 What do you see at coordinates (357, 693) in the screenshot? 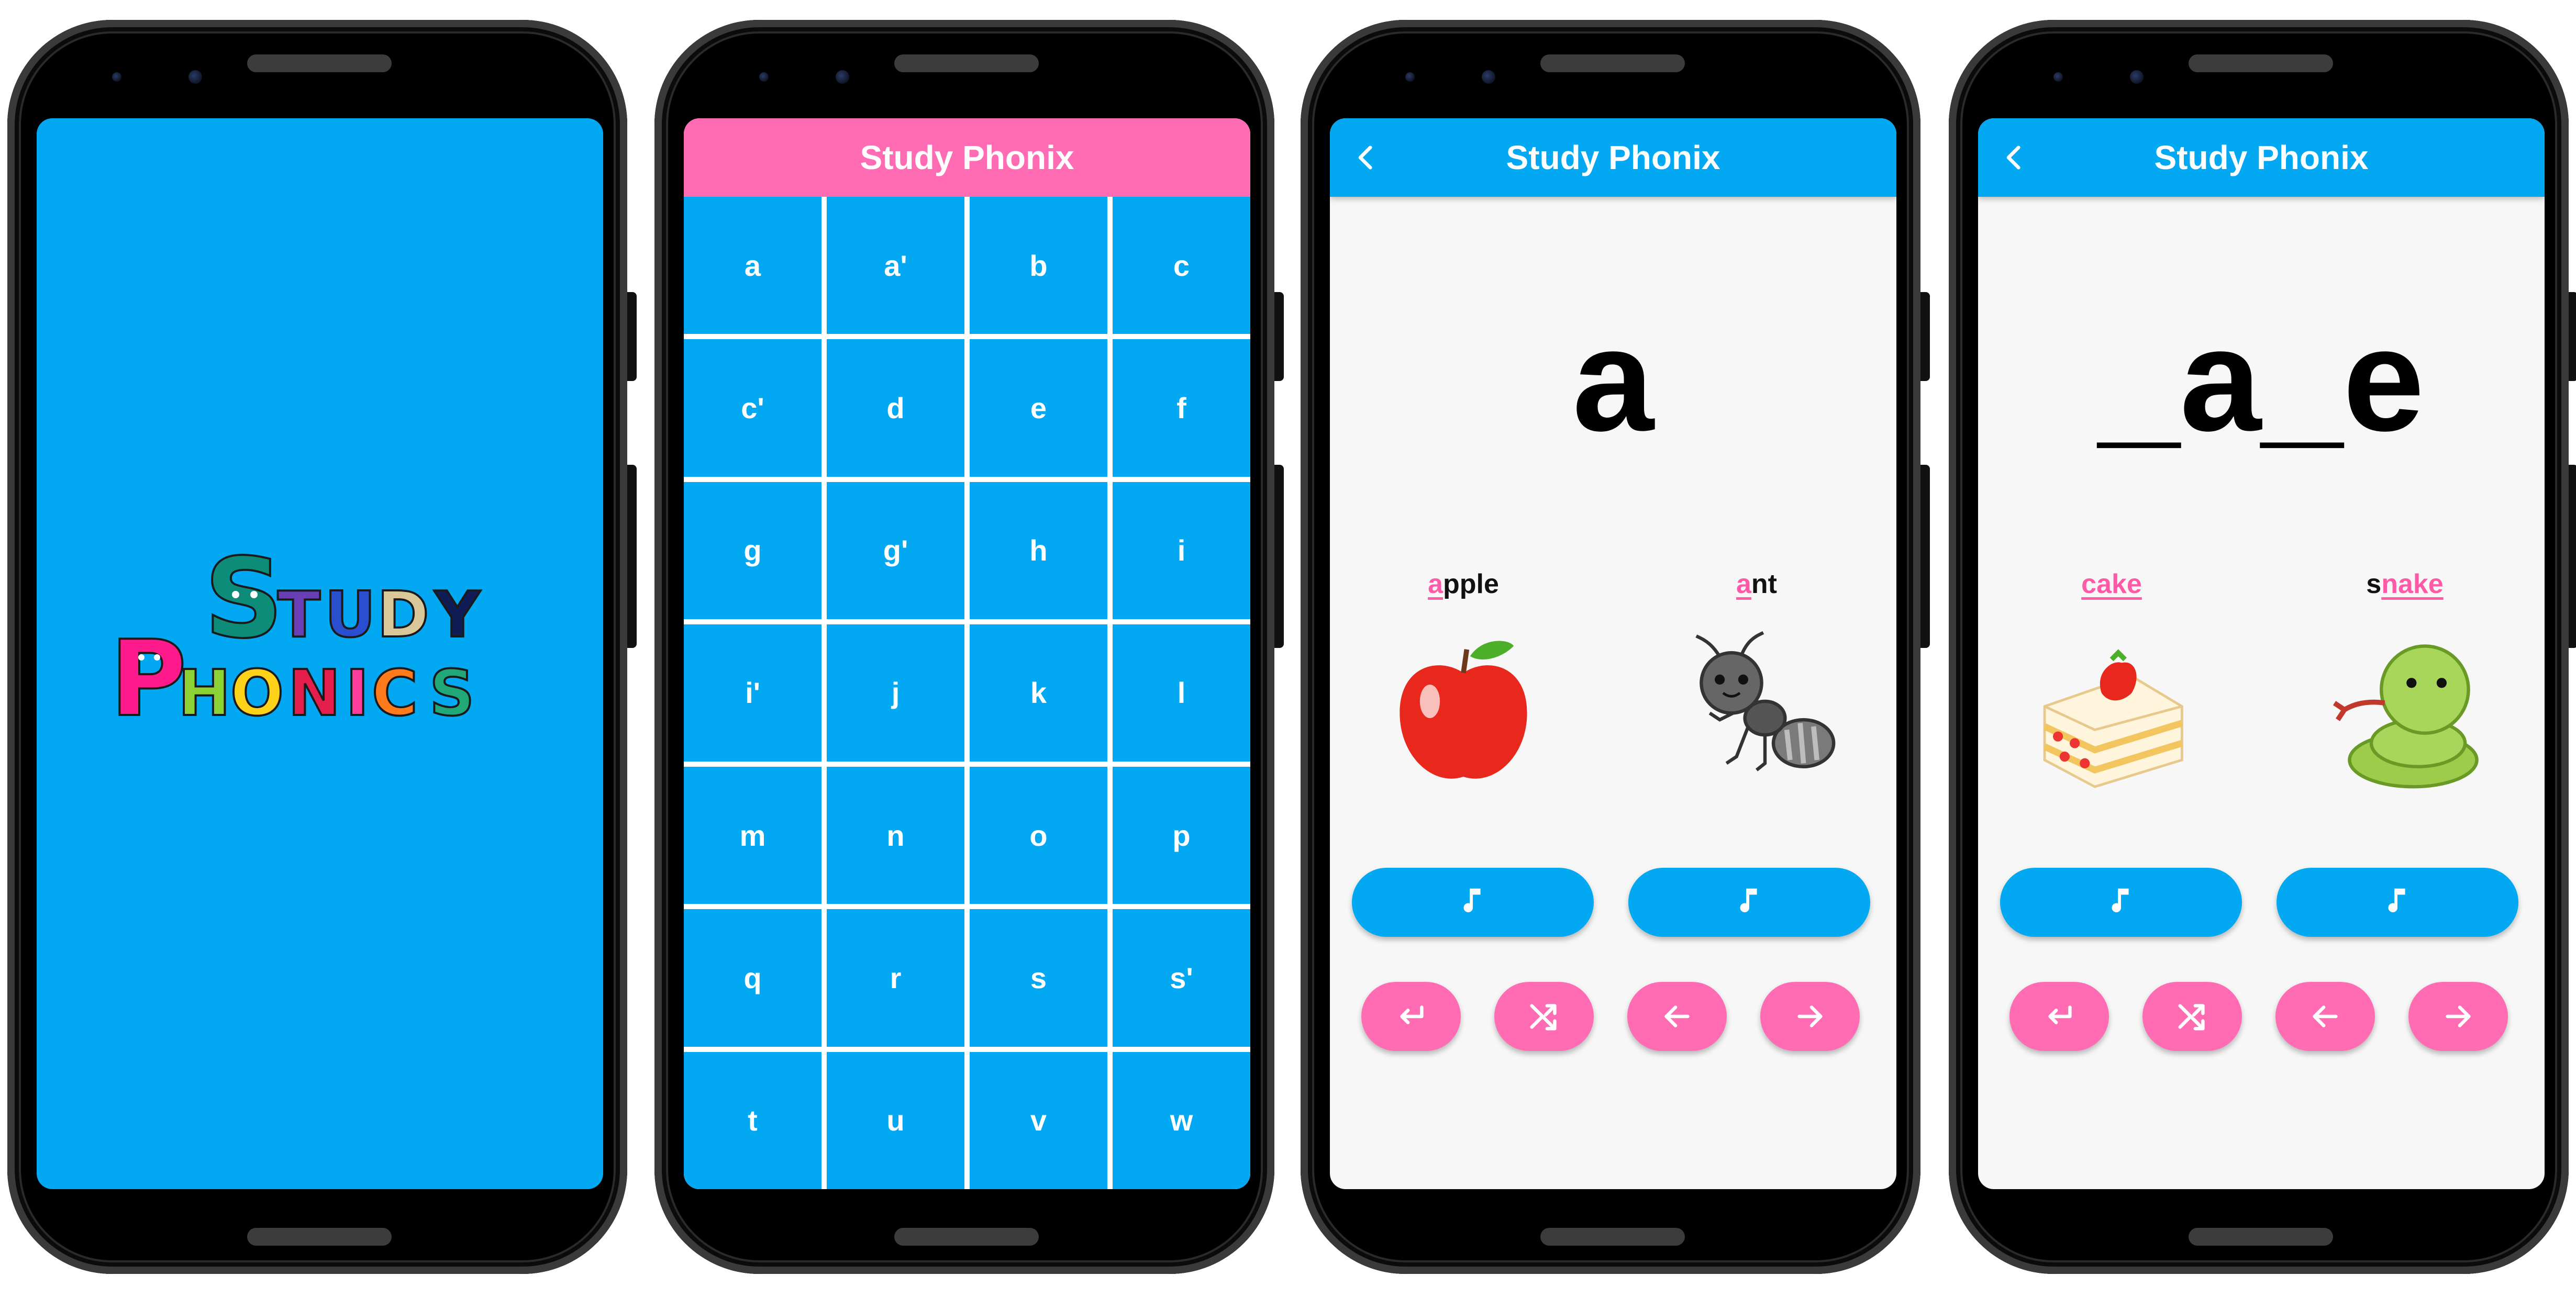
I see `svg-text: I` at bounding box center [357, 693].